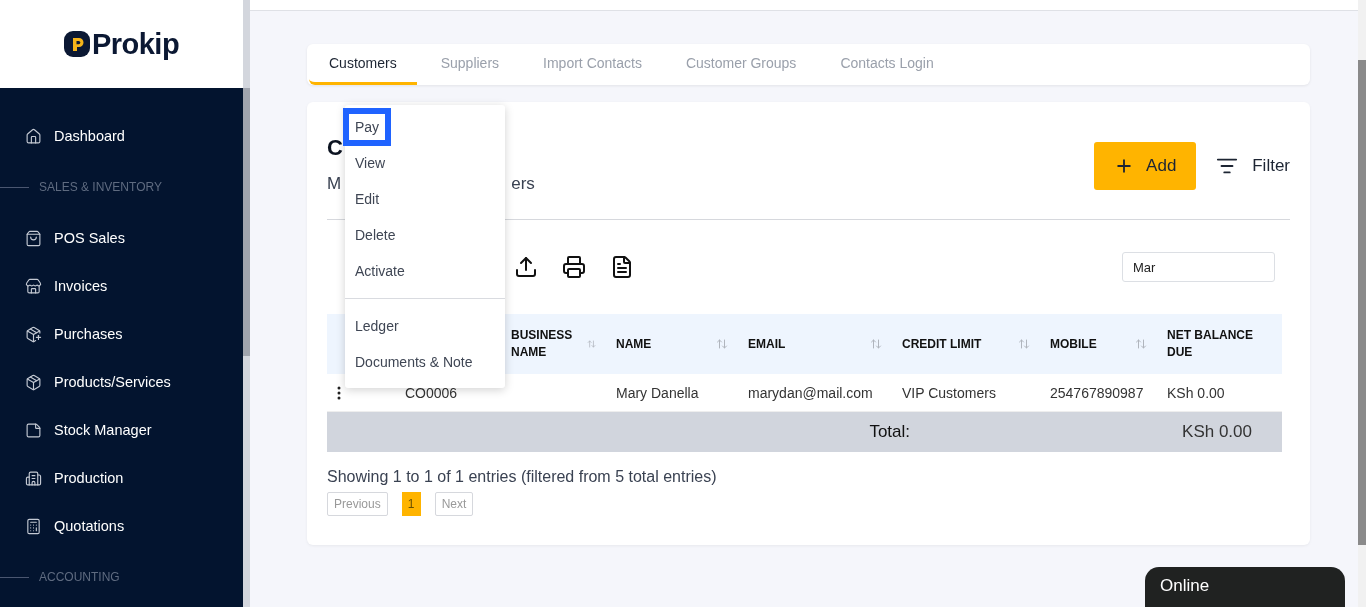 The width and height of the screenshot is (1366, 607). What do you see at coordinates (425, 199) in the screenshot?
I see `menu-item: Edit` at bounding box center [425, 199].